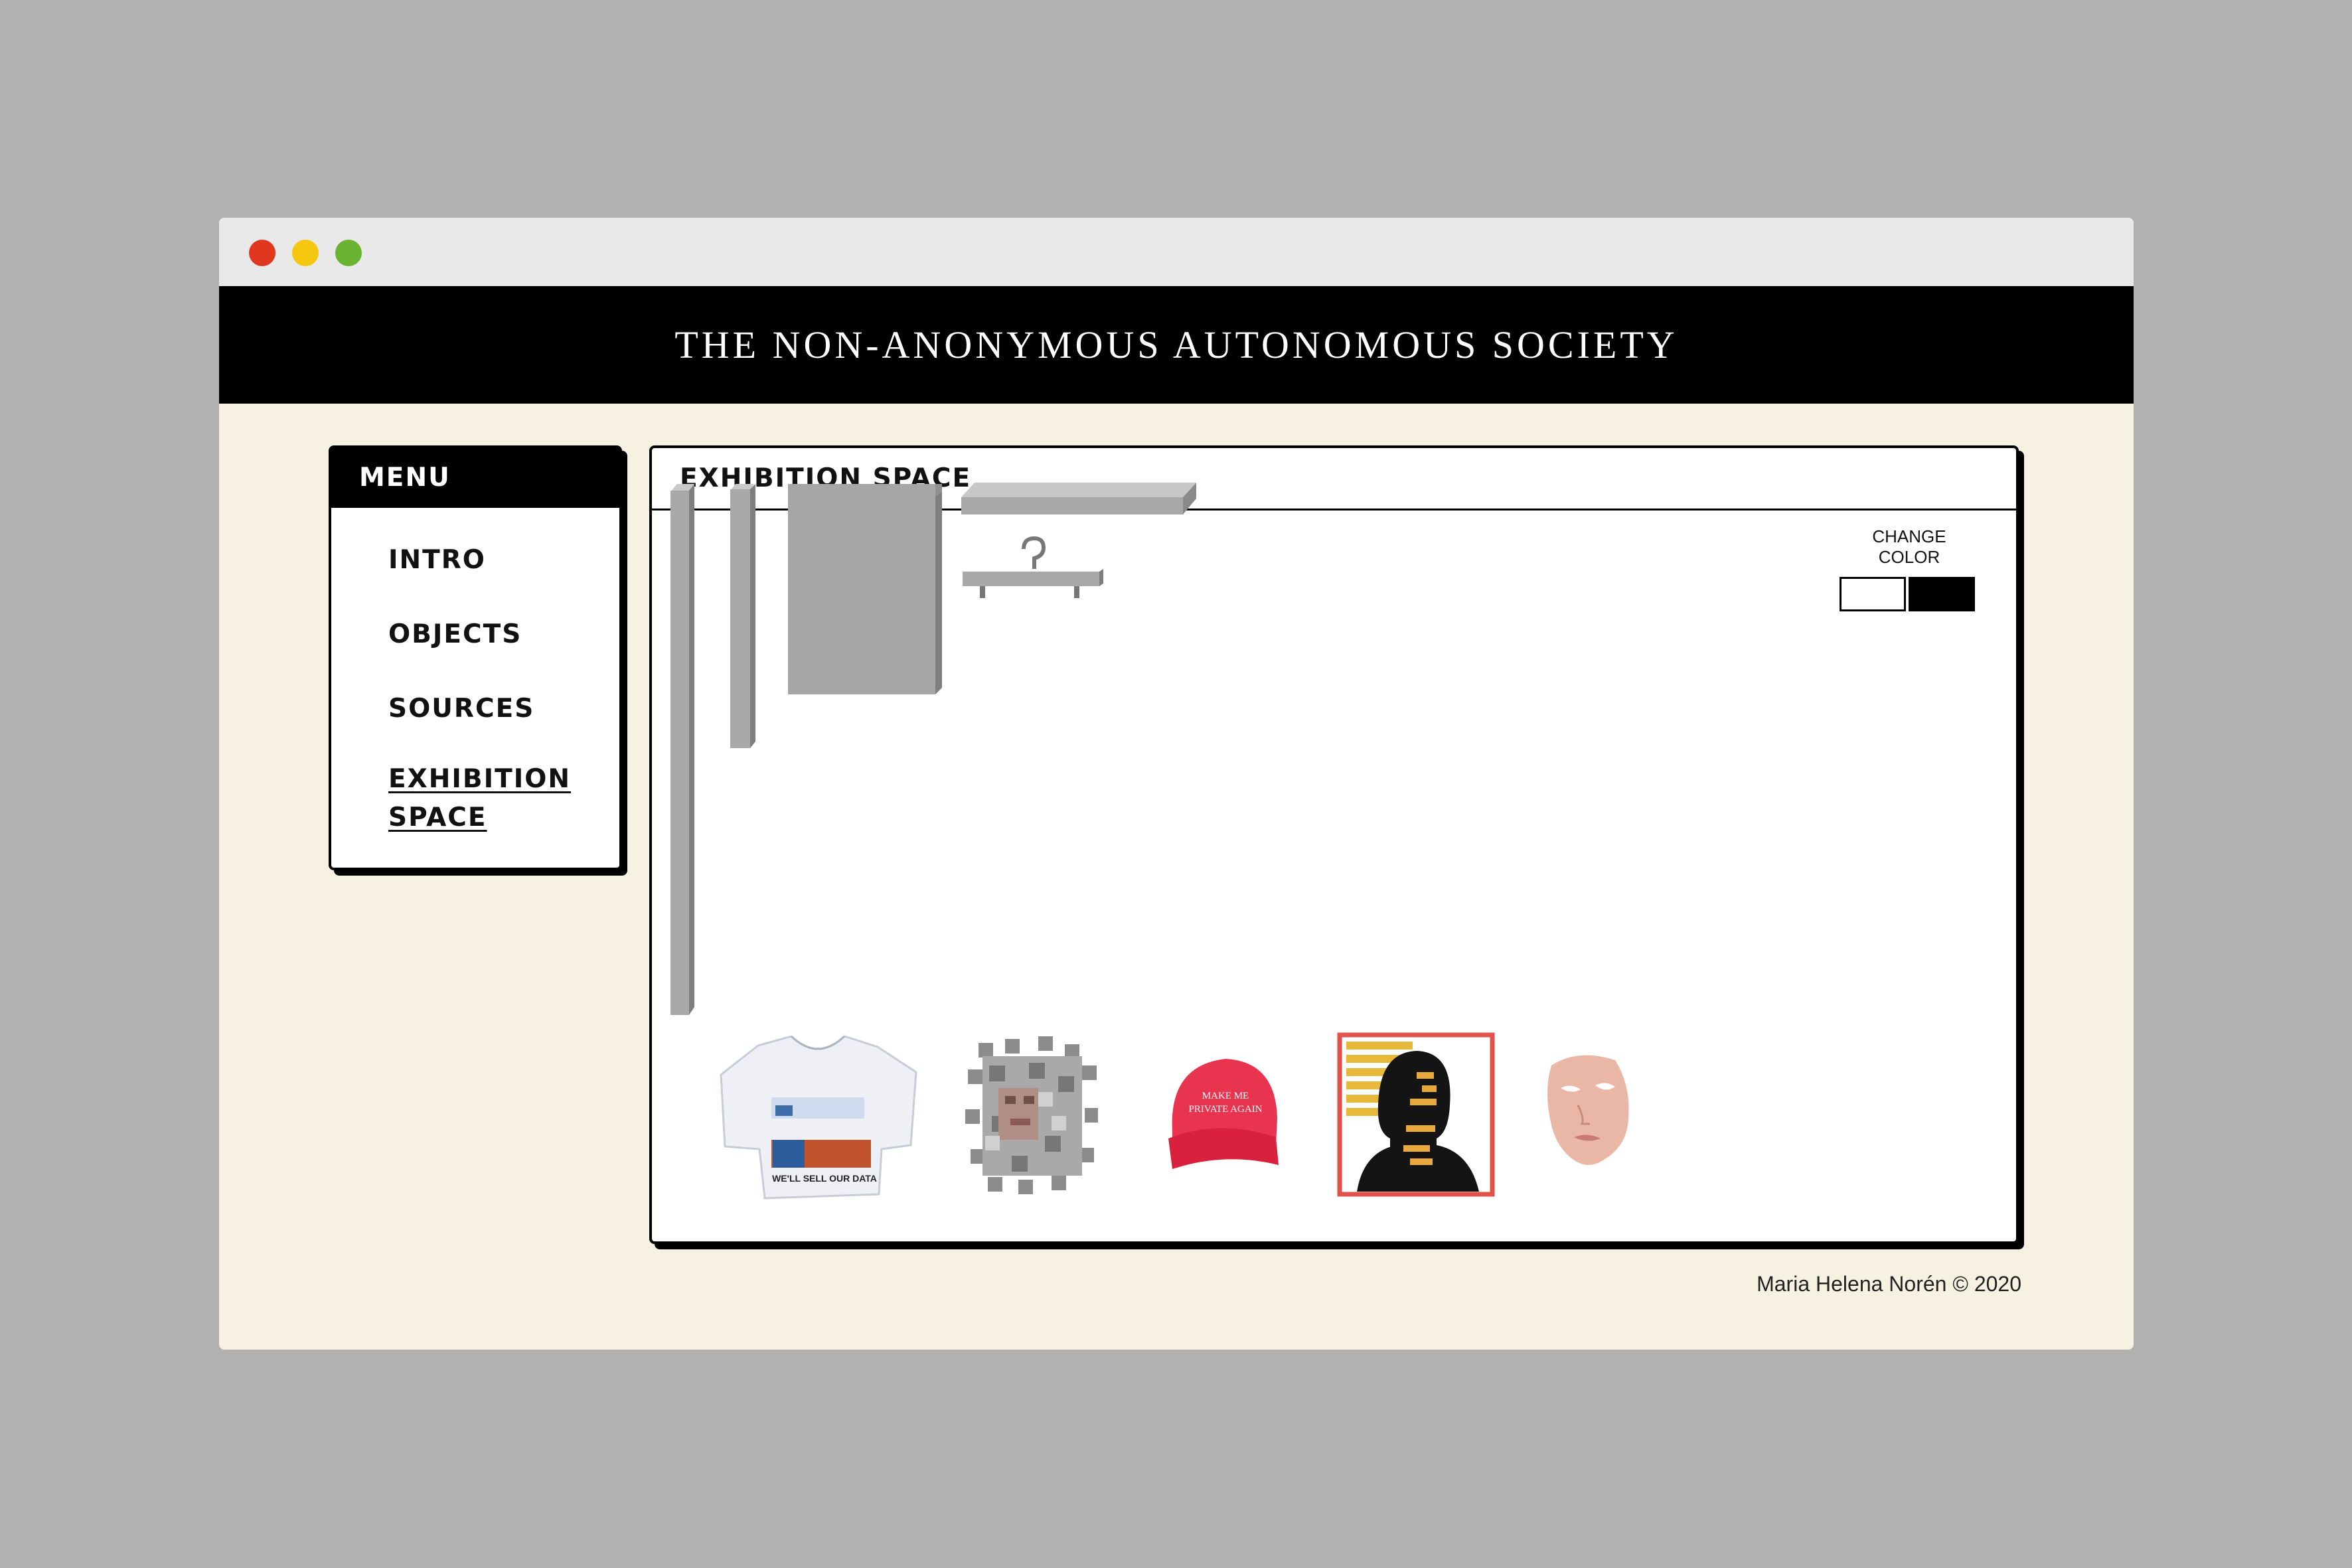 Image resolution: width=2352 pixels, height=1568 pixels. Describe the element at coordinates (475, 478) in the screenshot. I see `menu-title: MENU` at that location.